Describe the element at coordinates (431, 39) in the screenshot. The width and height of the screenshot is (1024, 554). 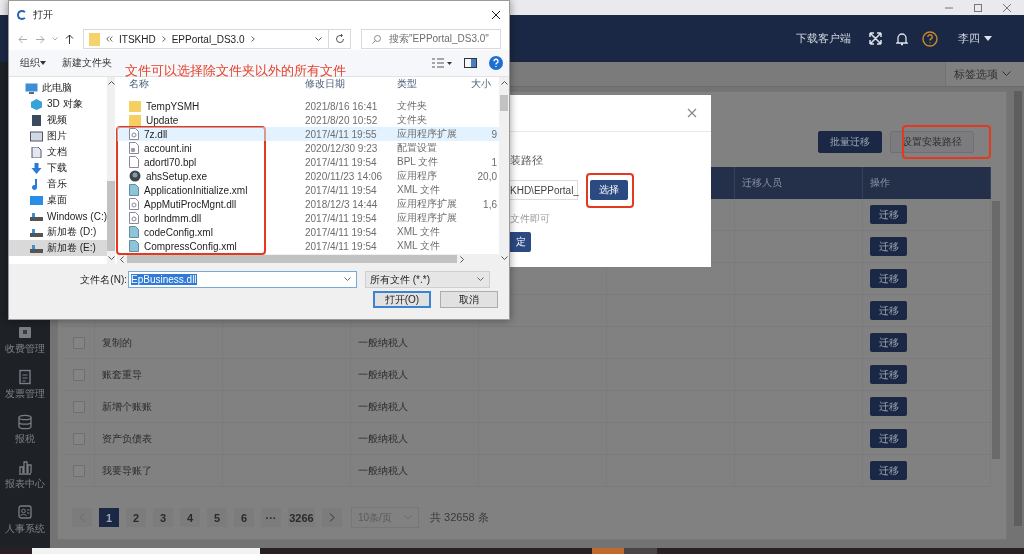
I see `search-field: 搜索"EPPortal_DS3.0"` at that location.